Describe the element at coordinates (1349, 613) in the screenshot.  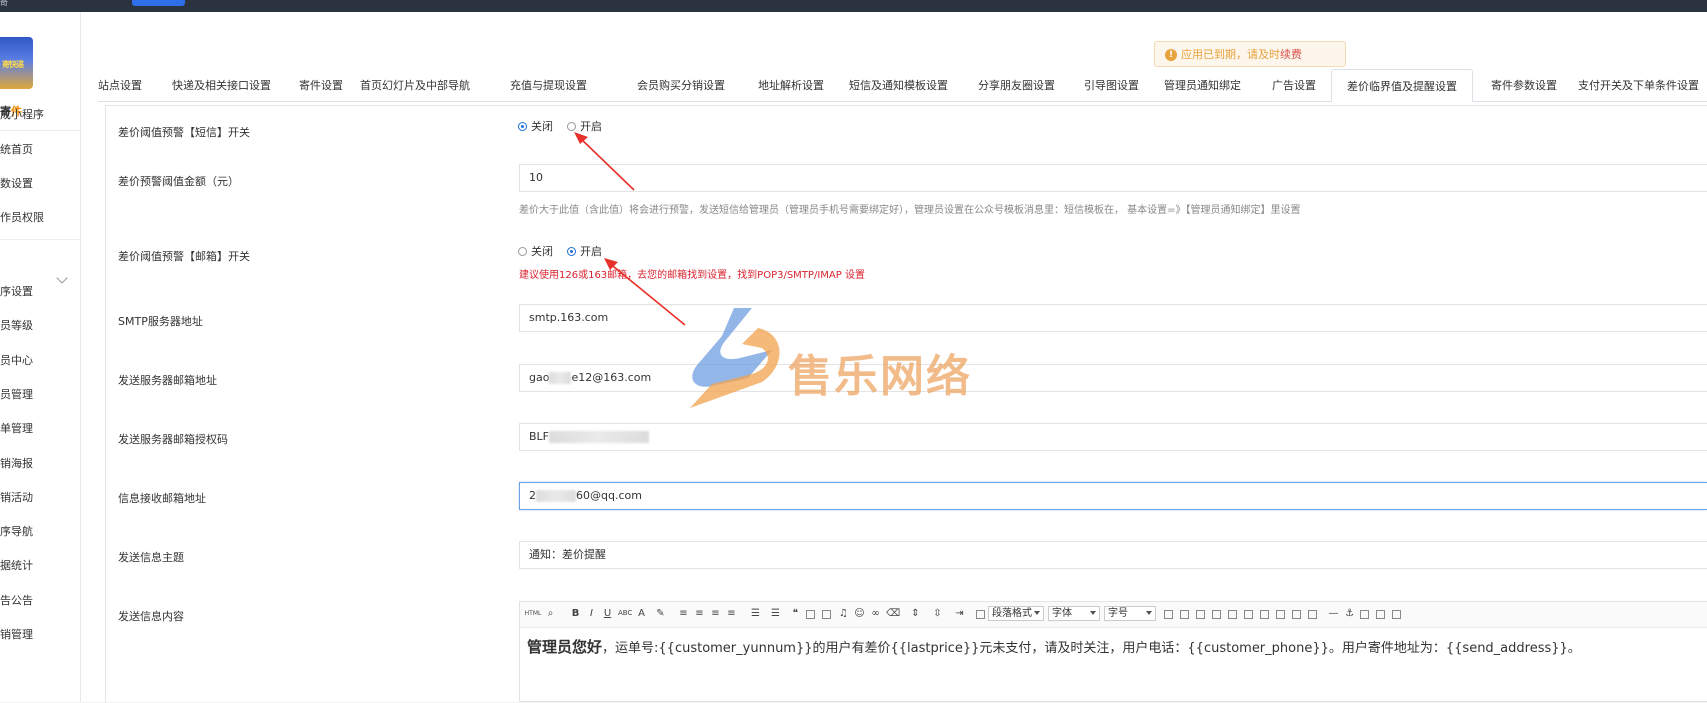
I see `anchor-icon: ⚓` at that location.